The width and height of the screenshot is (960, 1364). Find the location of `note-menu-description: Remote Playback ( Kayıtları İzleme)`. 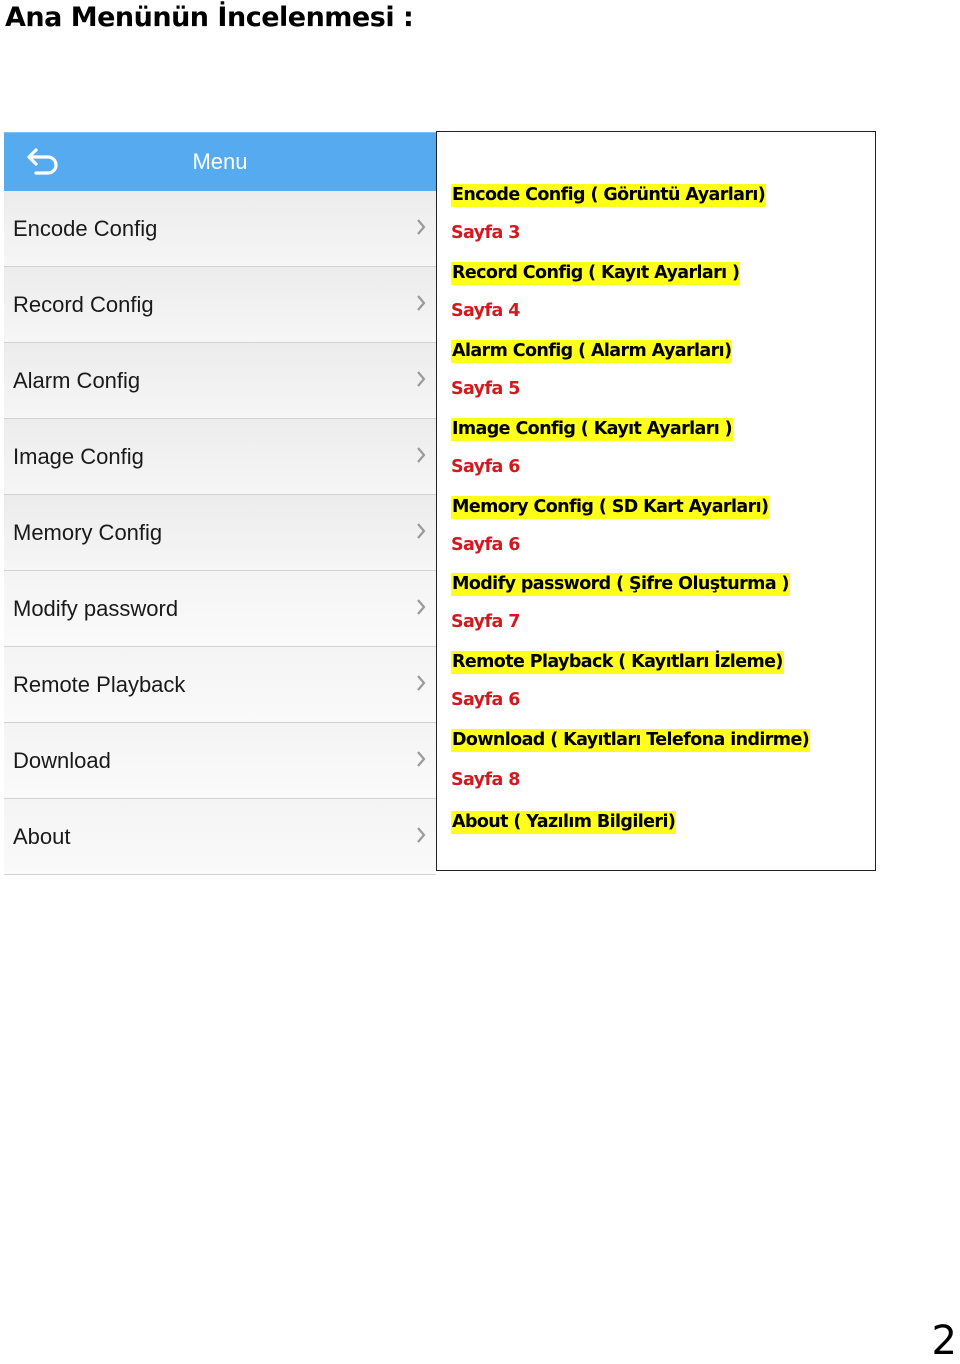

note-menu-description: Remote Playback ( Kayıtları İzleme) is located at coordinates (617, 662).